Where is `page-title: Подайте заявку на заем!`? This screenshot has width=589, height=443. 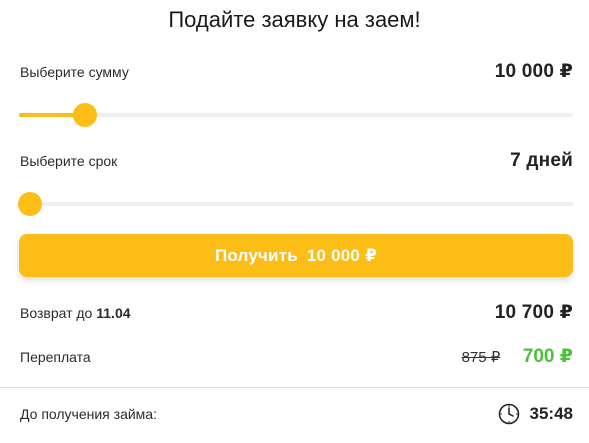 page-title: Подайте заявку на заем! is located at coordinates (294, 19).